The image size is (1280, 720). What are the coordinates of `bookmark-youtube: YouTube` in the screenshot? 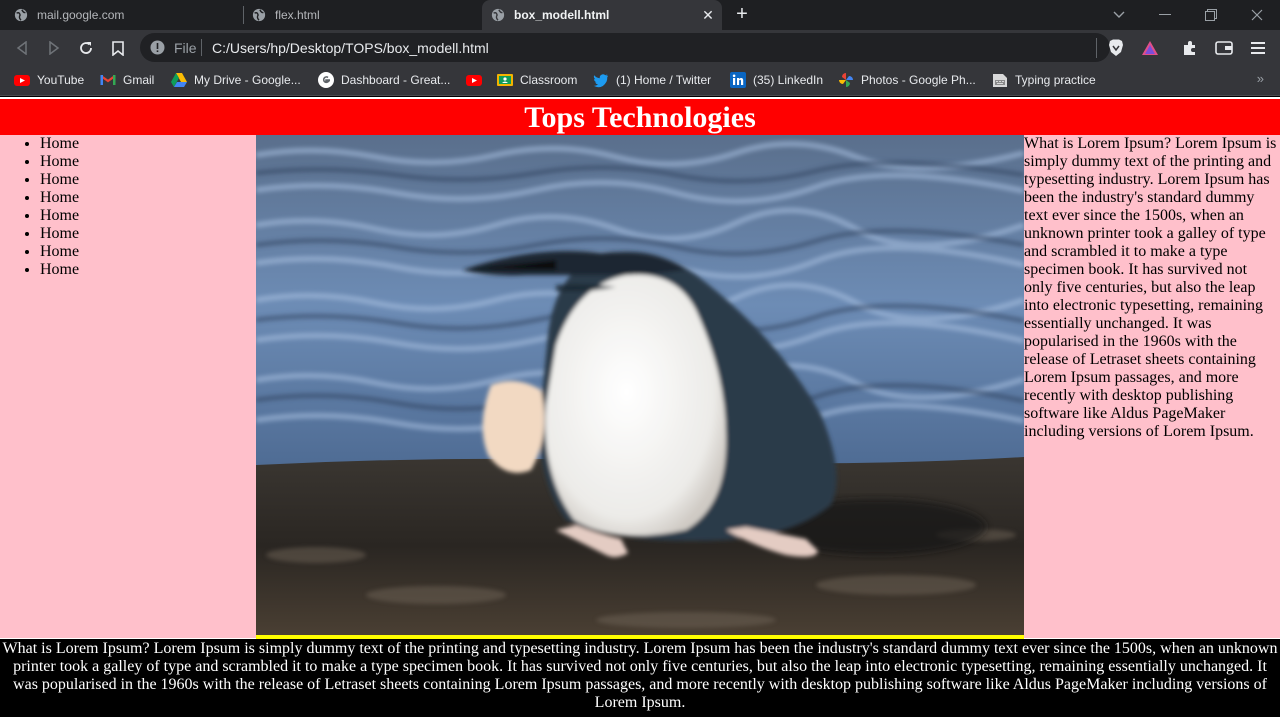 It's located at (49, 80).